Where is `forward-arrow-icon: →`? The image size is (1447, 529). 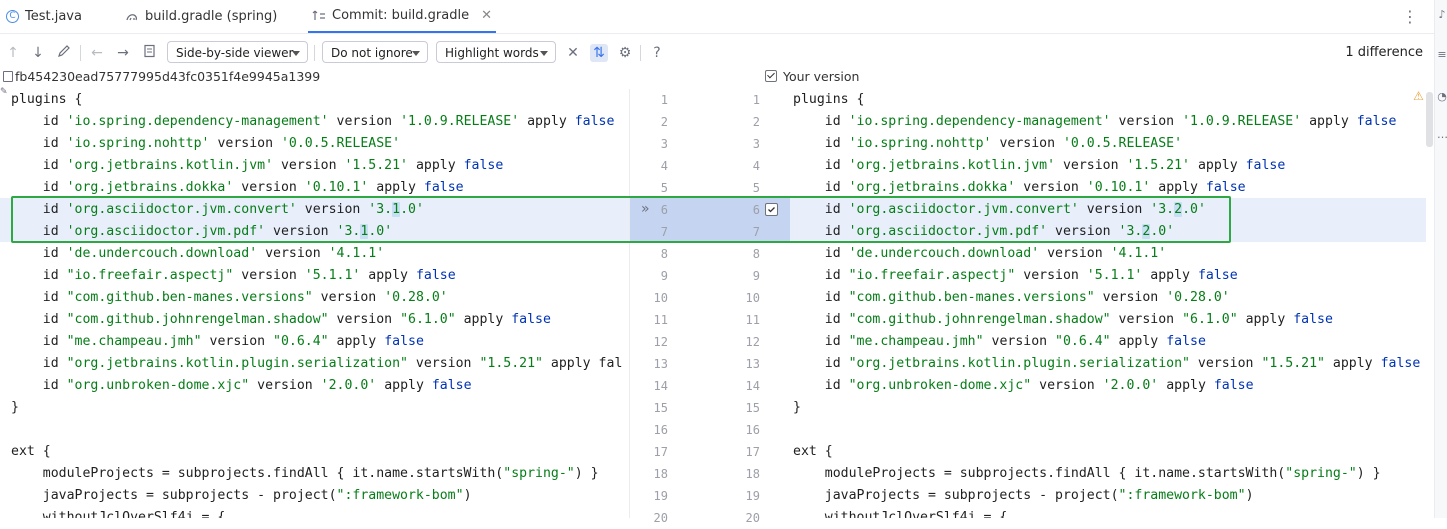 forward-arrow-icon: → is located at coordinates (123, 53).